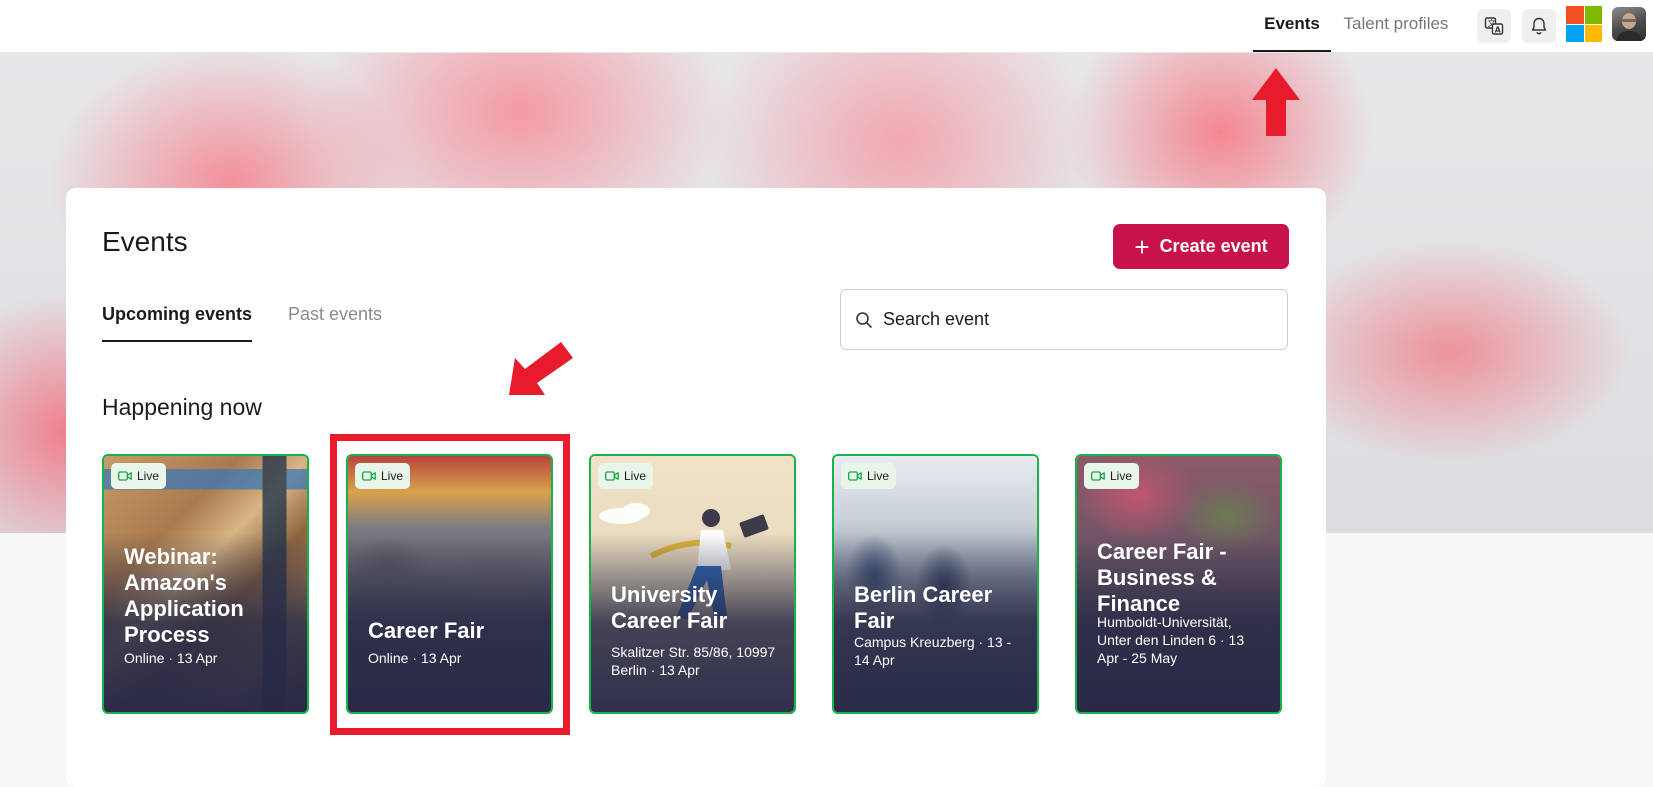  What do you see at coordinates (1213, 246) in the screenshot?
I see `create-event-label: Create event` at bounding box center [1213, 246].